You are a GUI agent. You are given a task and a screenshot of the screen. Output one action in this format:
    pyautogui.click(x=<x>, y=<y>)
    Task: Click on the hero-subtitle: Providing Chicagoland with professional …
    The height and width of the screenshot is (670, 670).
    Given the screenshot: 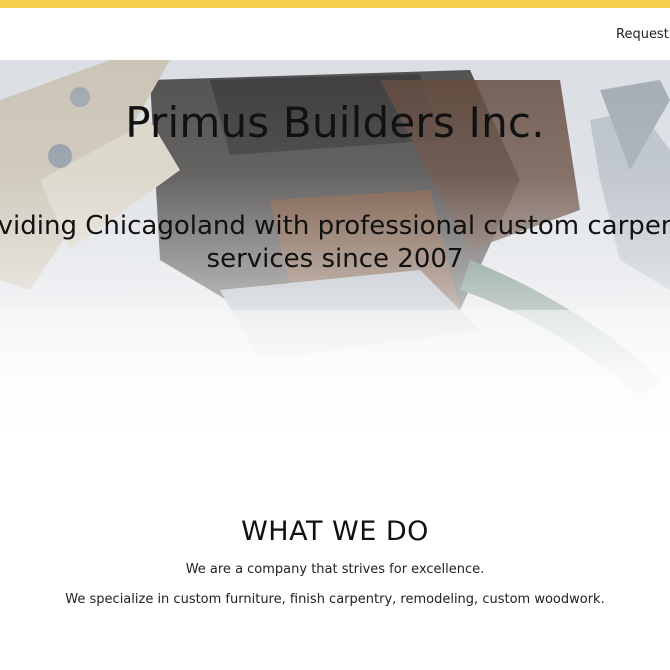 What is the action you would take?
    pyautogui.click(x=335, y=243)
    